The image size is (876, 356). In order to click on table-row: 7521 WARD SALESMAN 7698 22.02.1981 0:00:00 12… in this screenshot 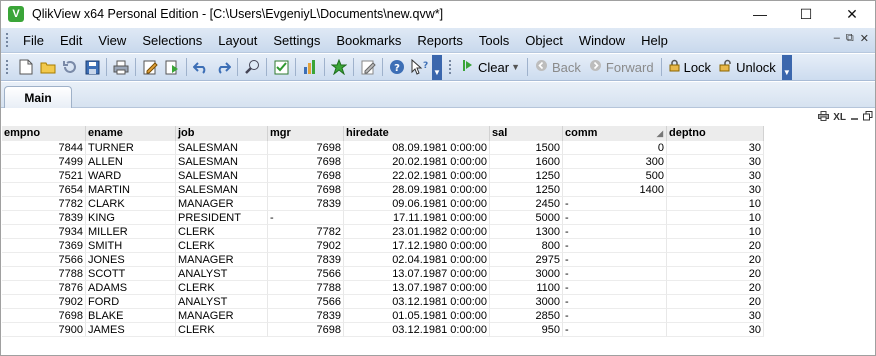, I will do `click(383, 176)`.